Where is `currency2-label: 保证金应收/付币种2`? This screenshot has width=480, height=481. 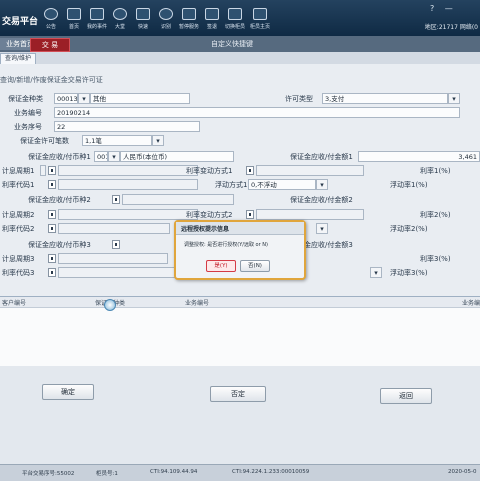 currency2-label: 保证金应收/付币种2 is located at coordinates (59, 200).